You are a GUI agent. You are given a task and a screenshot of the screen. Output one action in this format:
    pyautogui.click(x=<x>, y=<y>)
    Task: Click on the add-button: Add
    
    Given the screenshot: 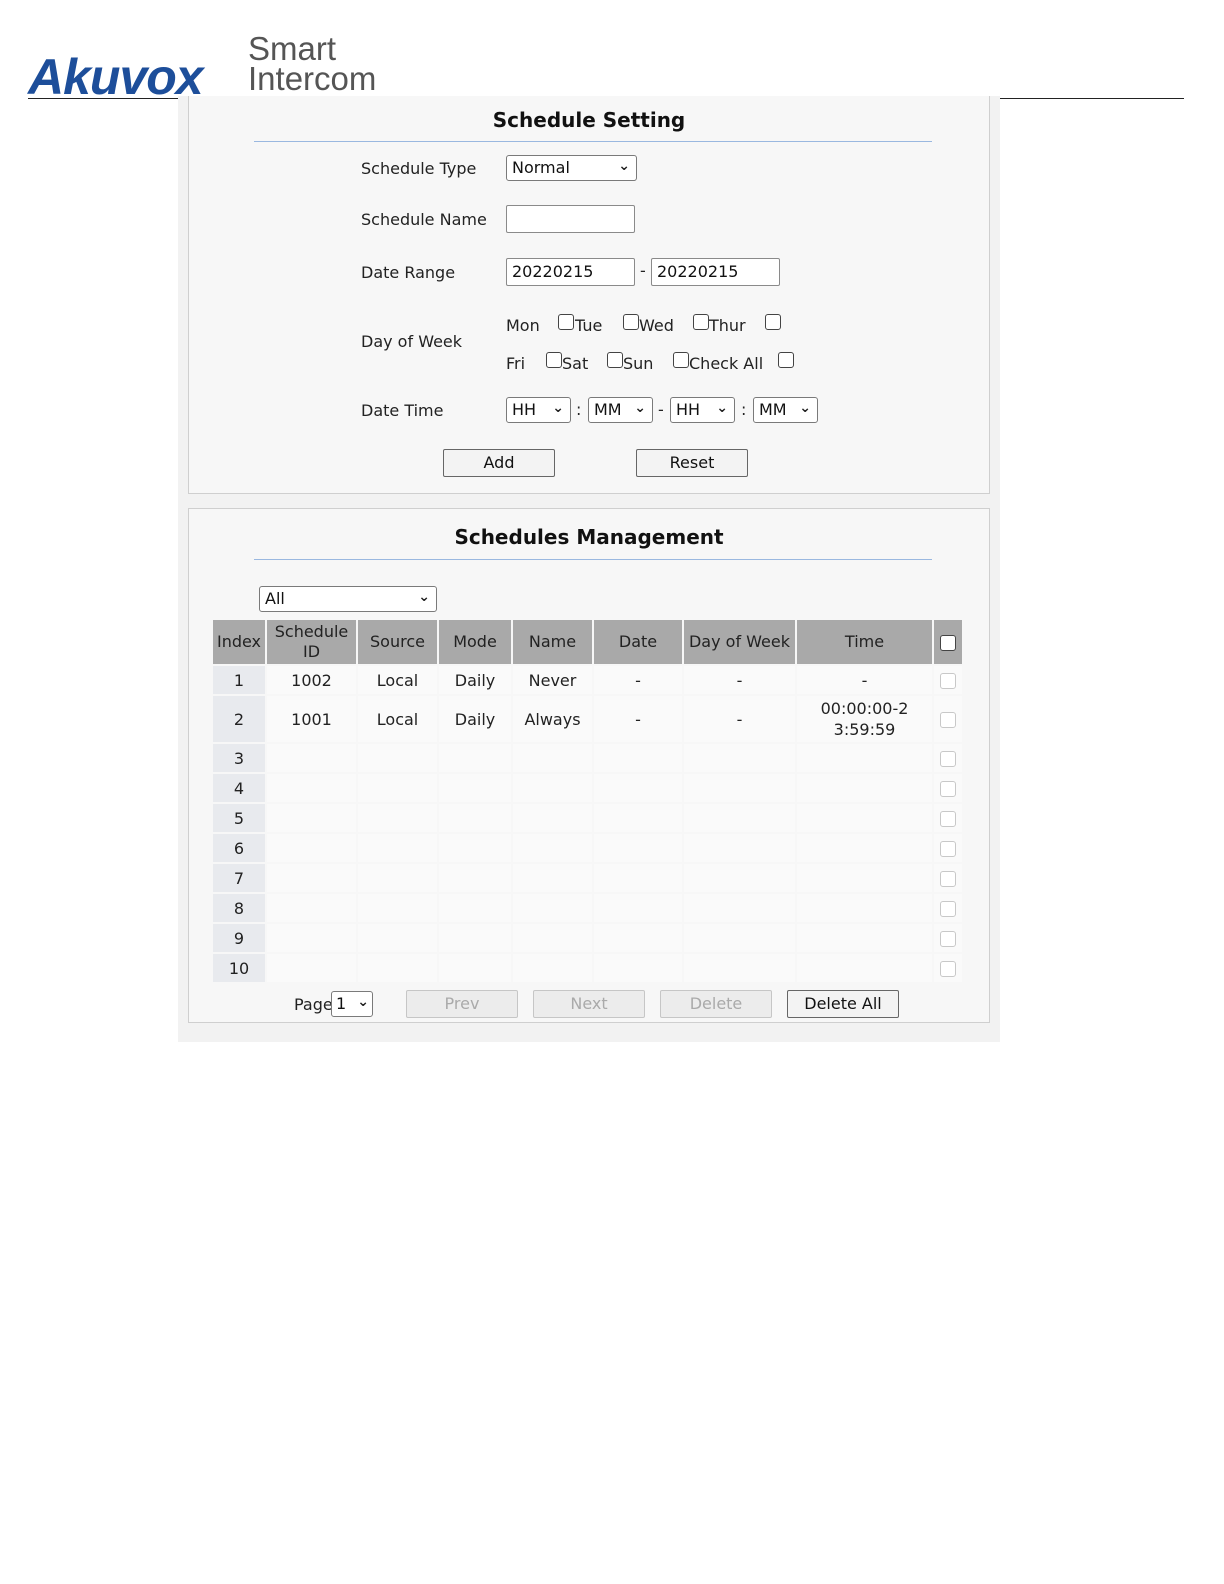 What is the action you would take?
    pyautogui.click(x=499, y=463)
    